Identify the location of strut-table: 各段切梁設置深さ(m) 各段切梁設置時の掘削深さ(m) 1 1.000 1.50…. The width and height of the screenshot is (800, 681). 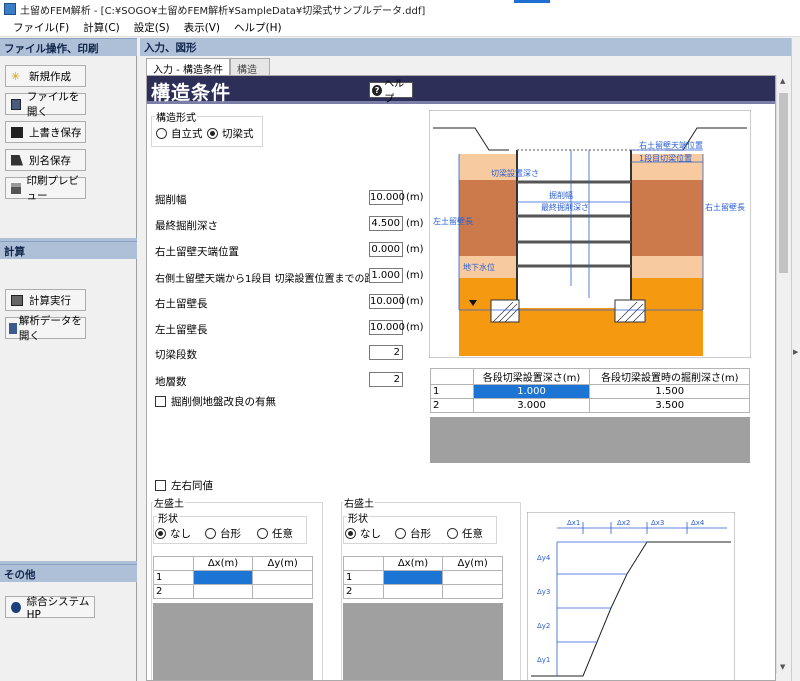
(590, 390).